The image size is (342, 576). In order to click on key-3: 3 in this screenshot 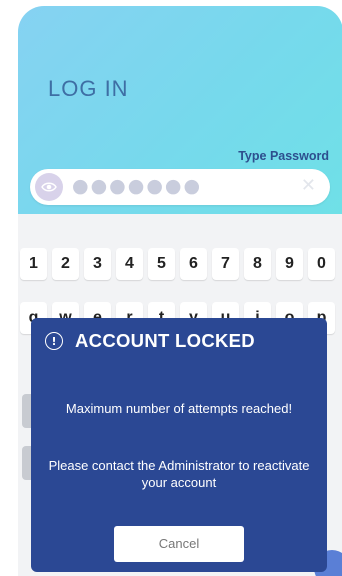, I will do `click(97, 264)`.